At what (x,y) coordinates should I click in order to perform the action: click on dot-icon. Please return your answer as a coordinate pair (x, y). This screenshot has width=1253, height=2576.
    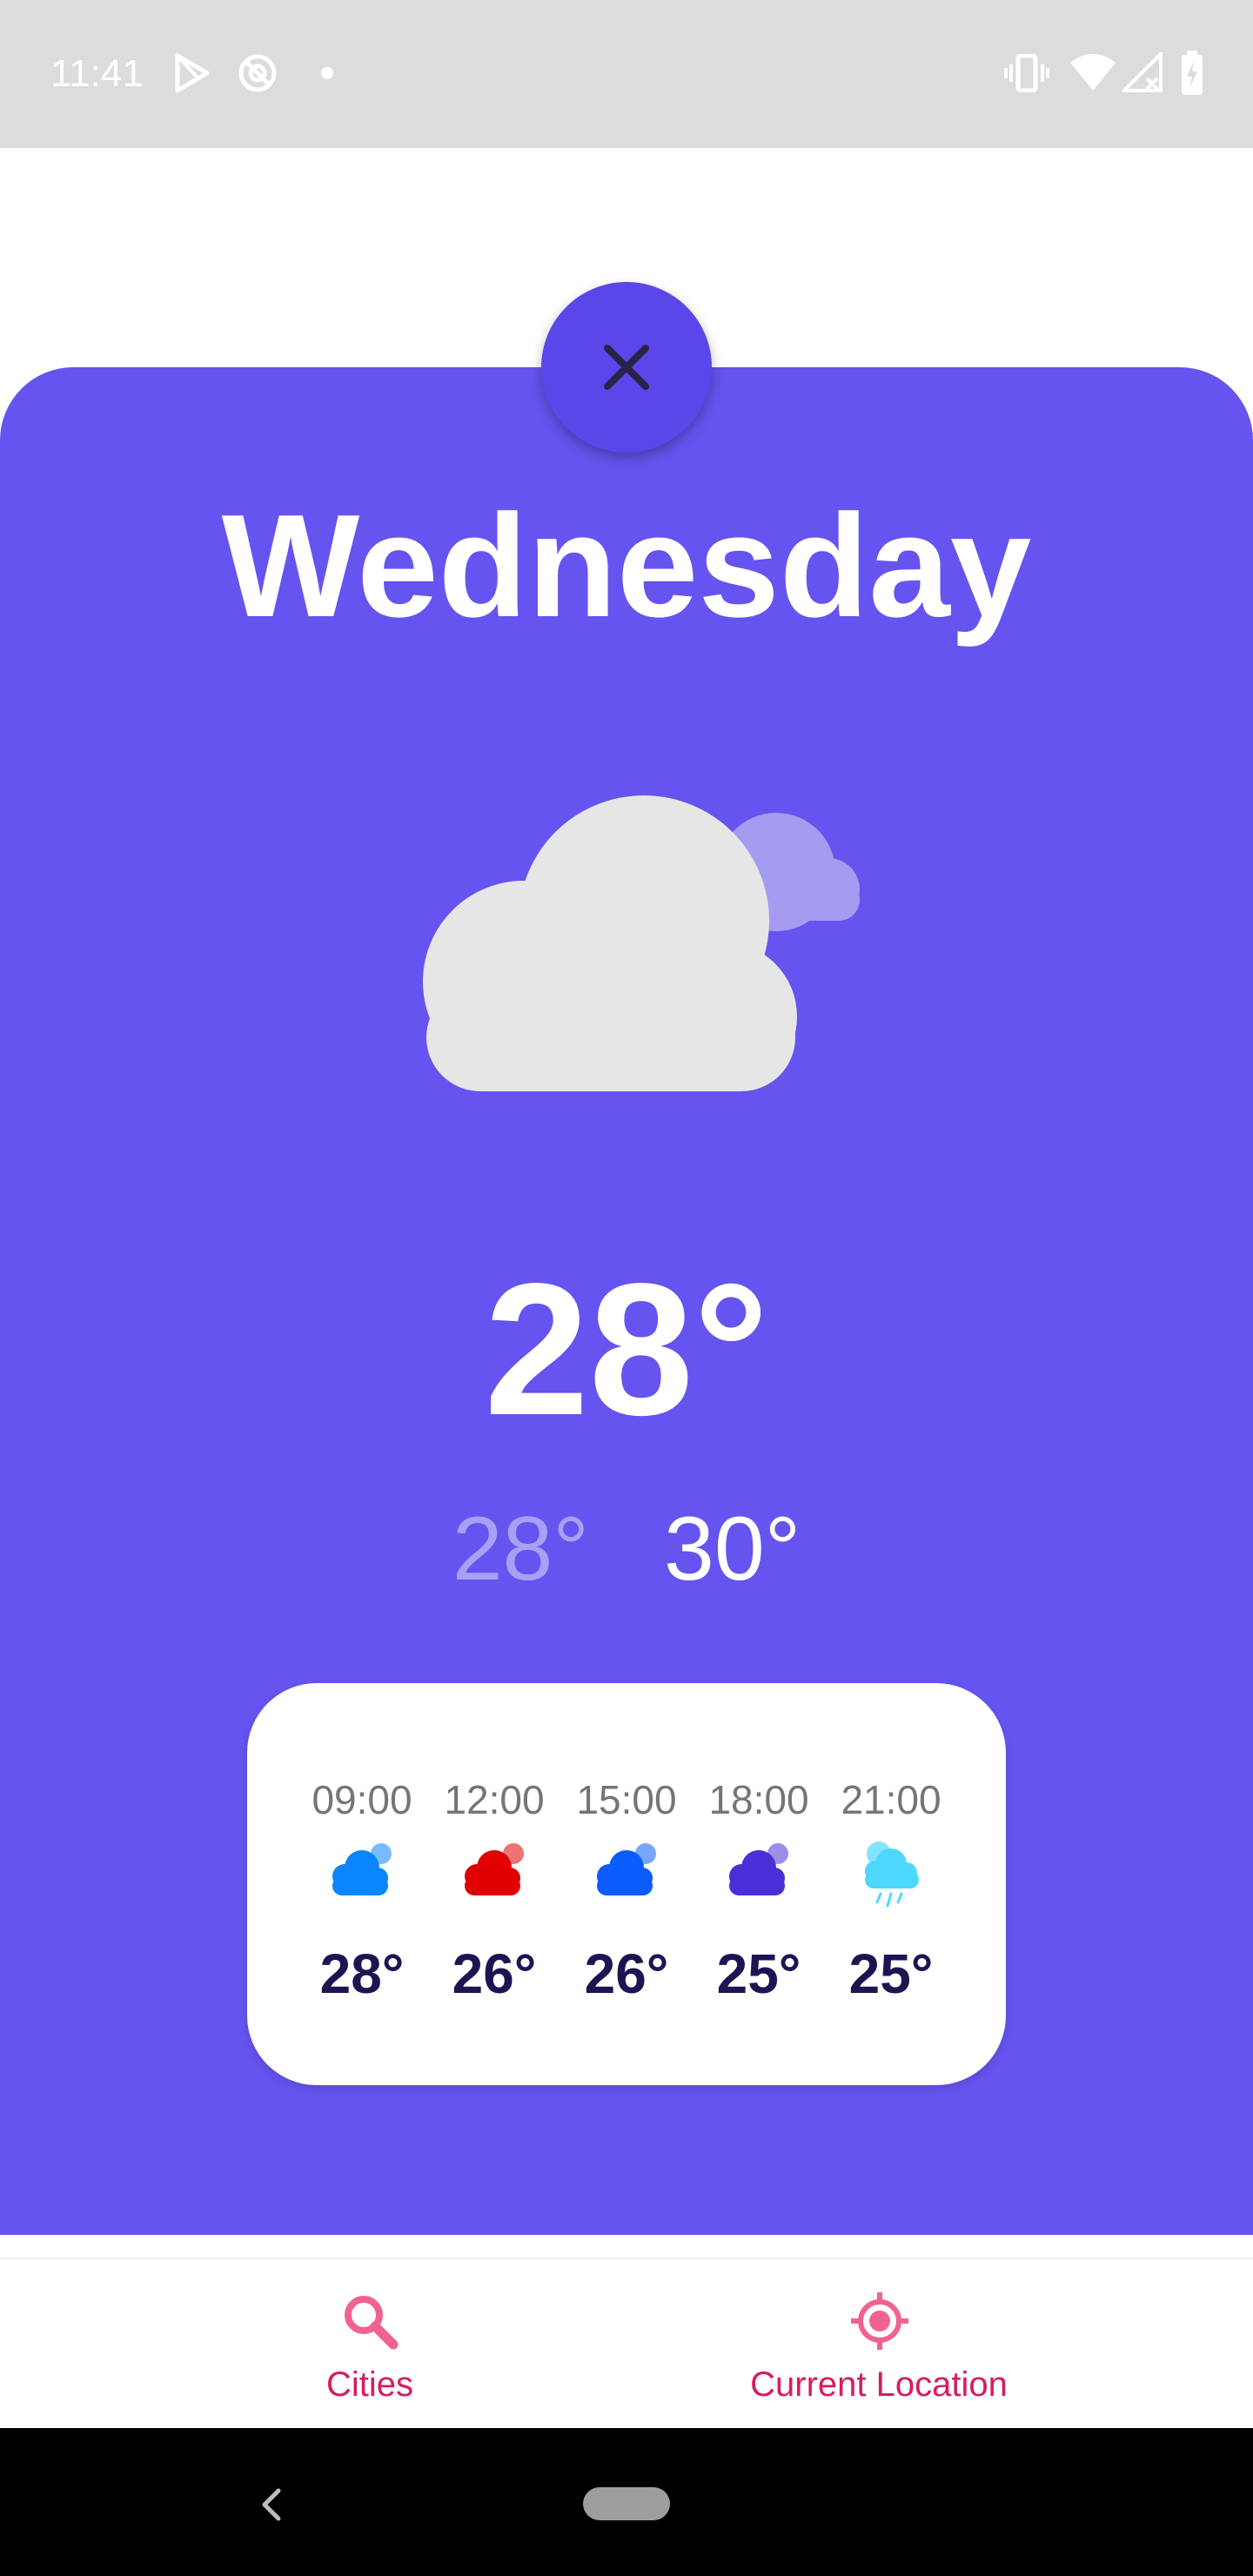
    Looking at the image, I should click on (327, 75).